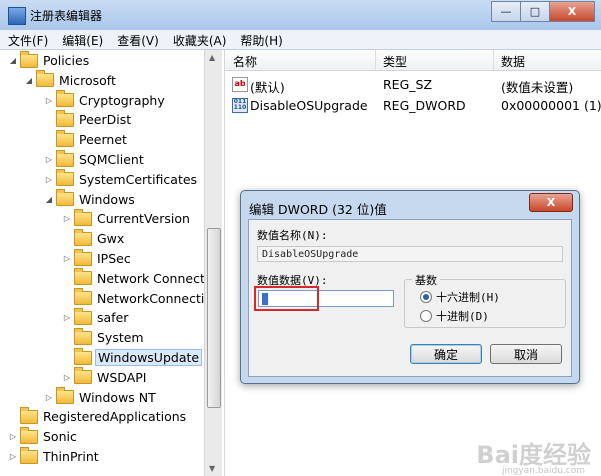 The image size is (601, 476). I want to click on tree-node-label: SQMClient, so click(111, 159).